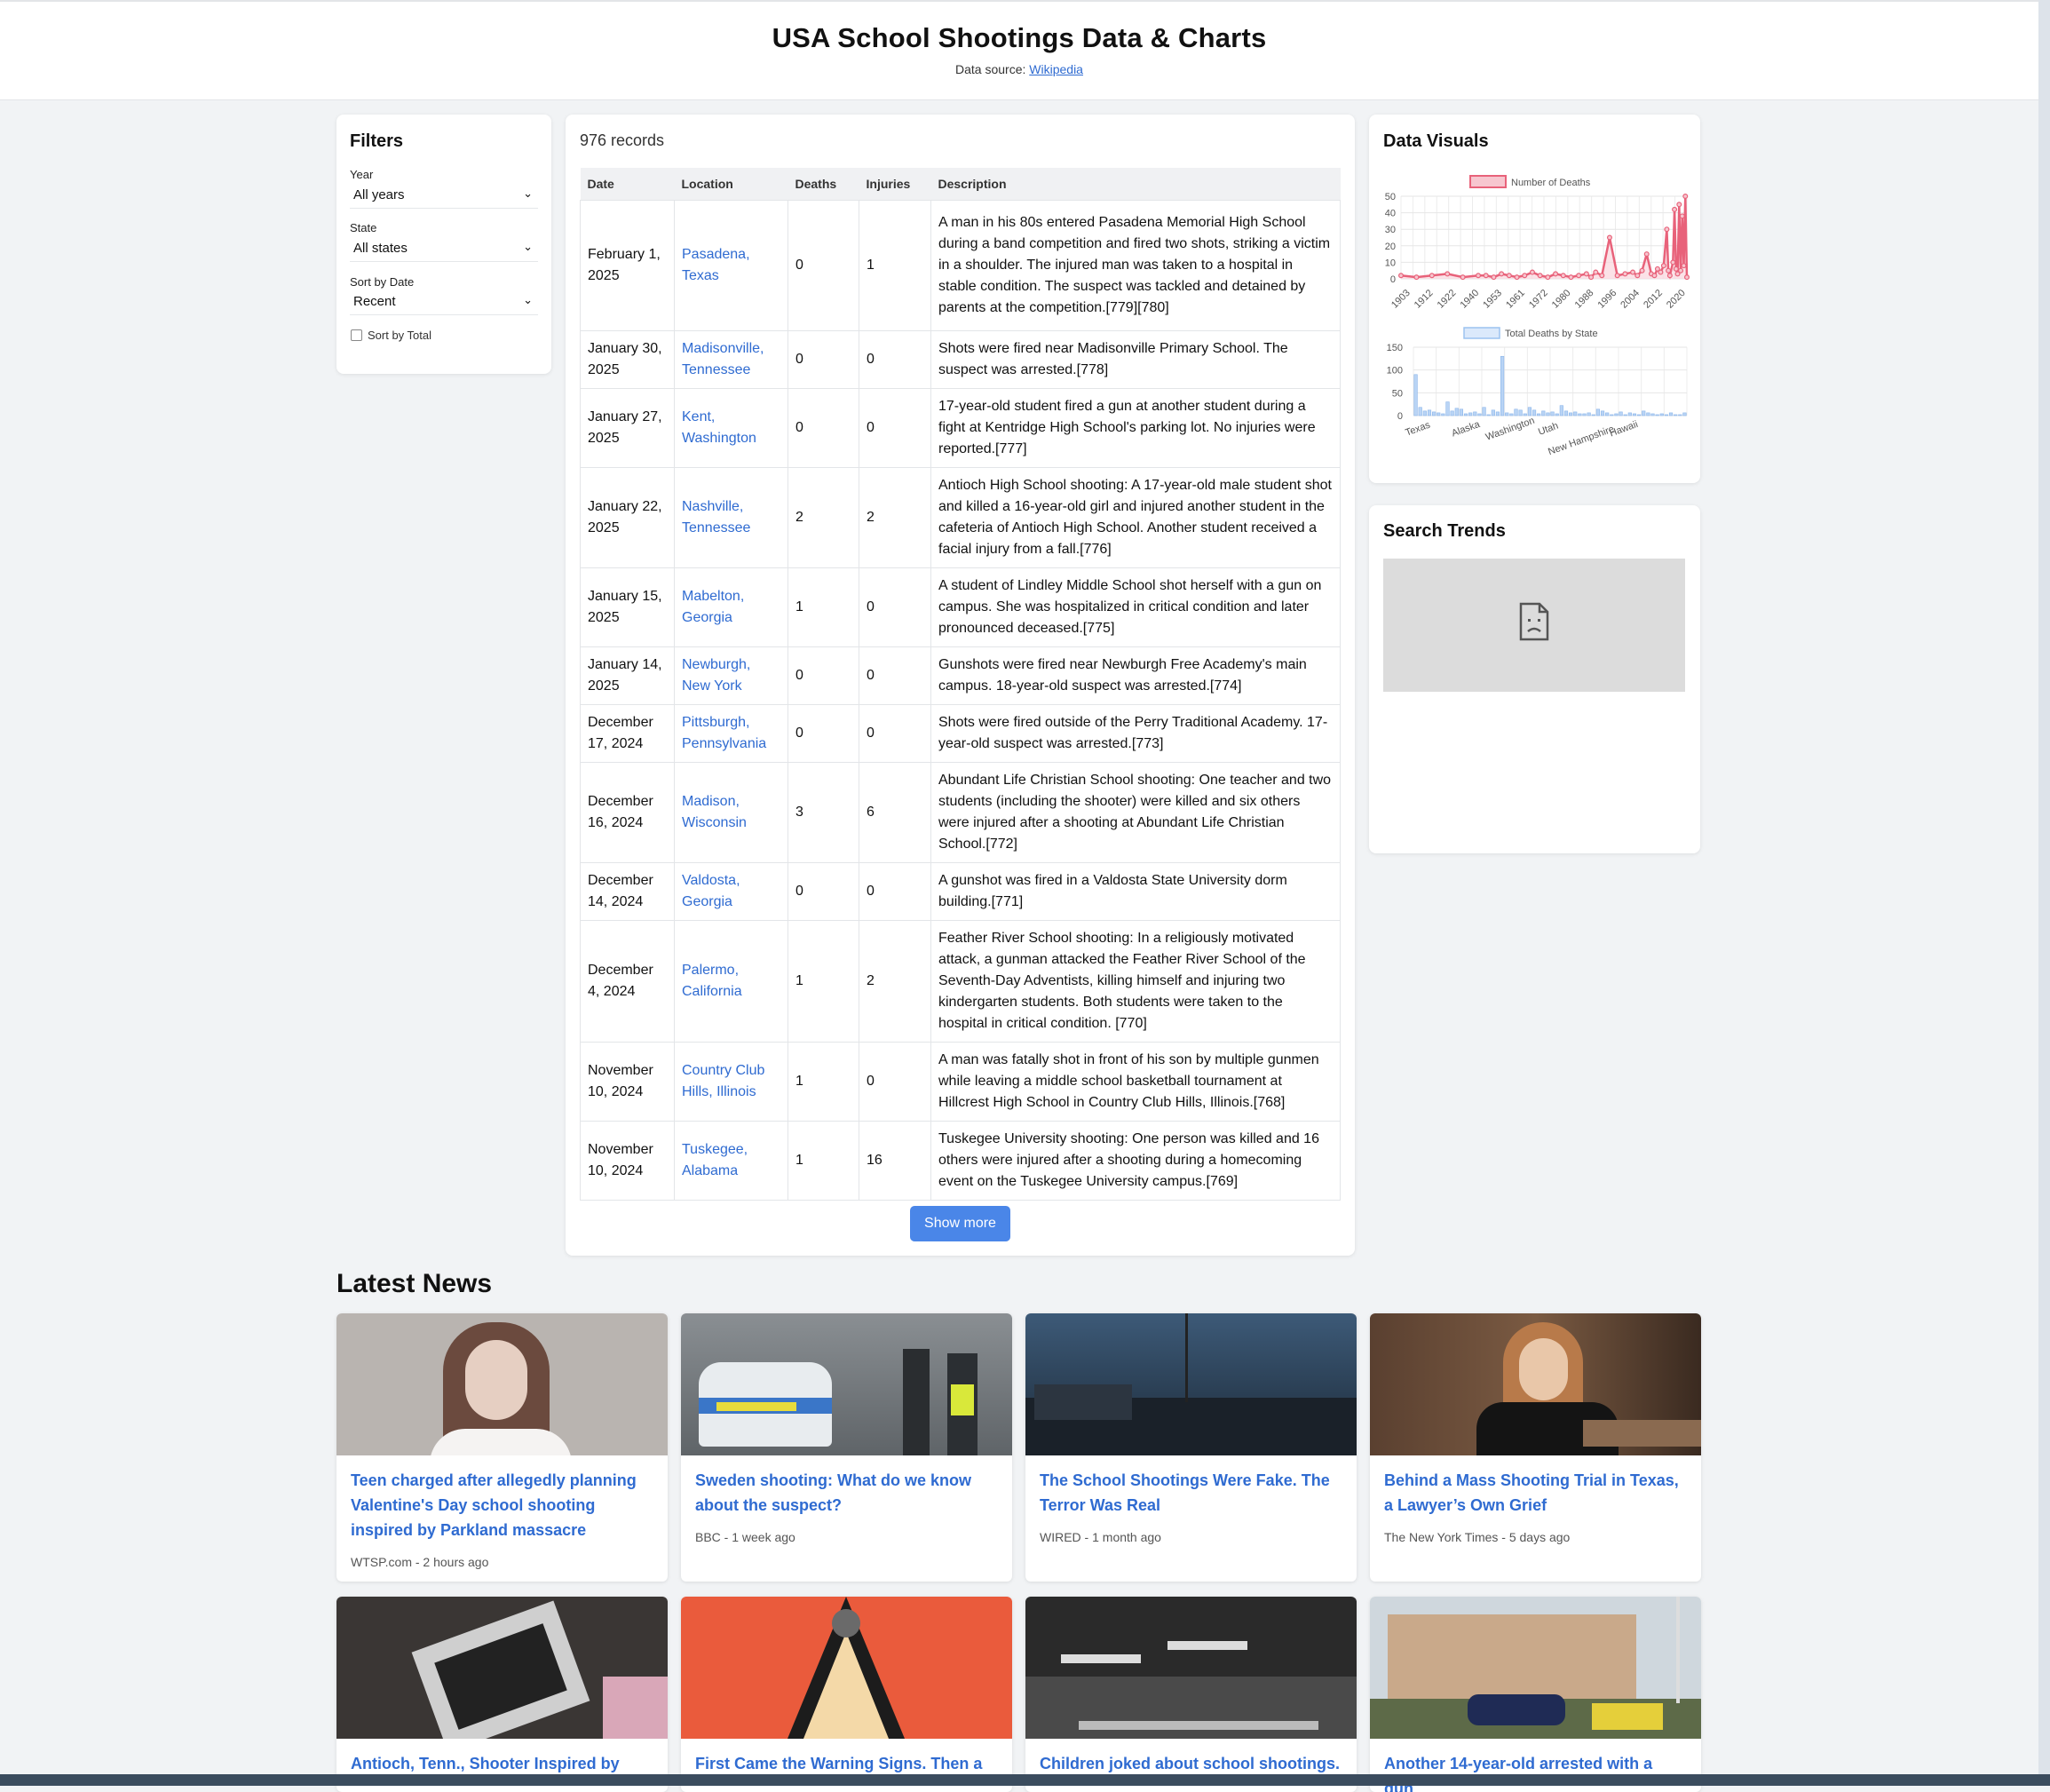 The width and height of the screenshot is (2050, 1792). I want to click on cell-location: Pasadena, Texas, so click(731, 265).